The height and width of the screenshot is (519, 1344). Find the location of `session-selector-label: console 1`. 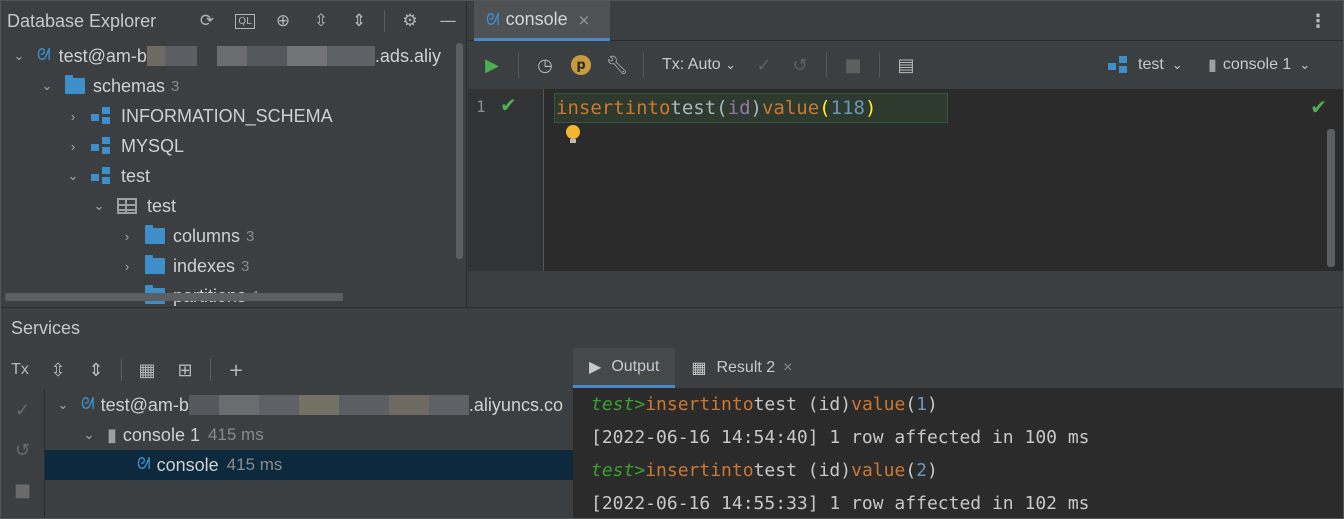

session-selector-label: console 1 is located at coordinates (1257, 64).